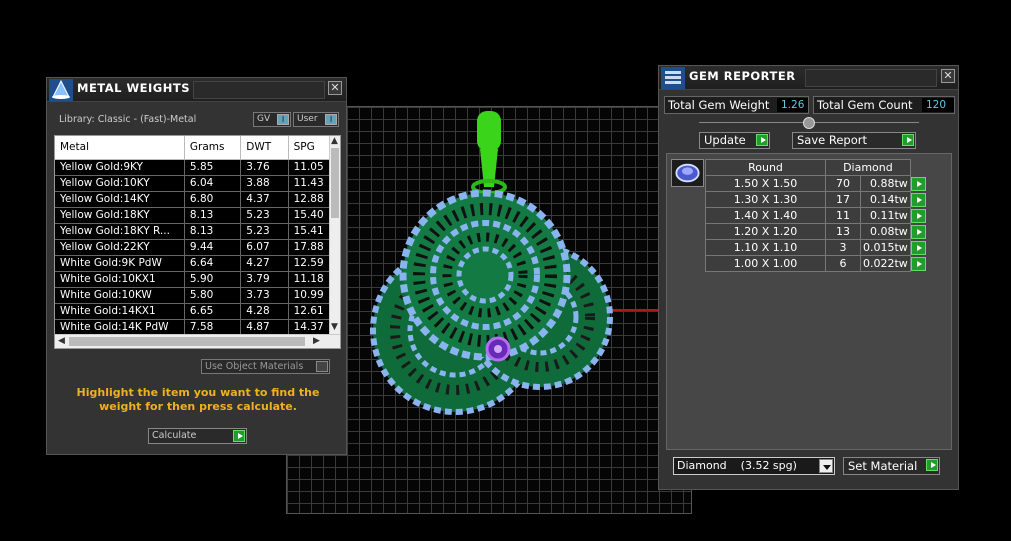 The image size is (1011, 541). What do you see at coordinates (843, 263) in the screenshot?
I see `gem-count: 6` at bounding box center [843, 263].